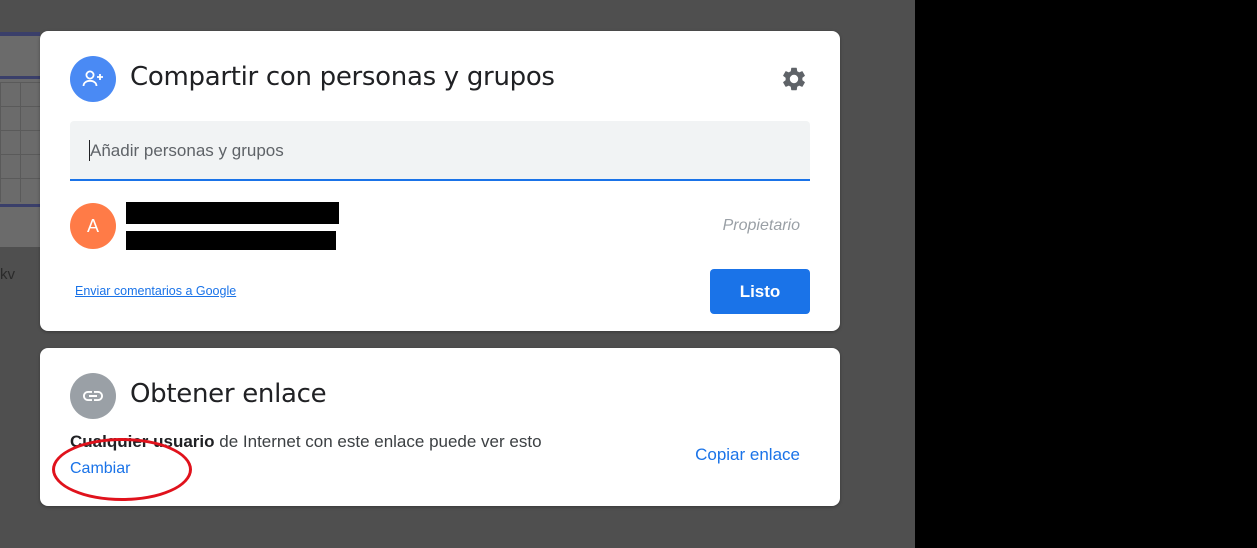 The height and width of the screenshot is (548, 1257). What do you see at coordinates (761, 225) in the screenshot?
I see `owner-role-label: Propietario` at bounding box center [761, 225].